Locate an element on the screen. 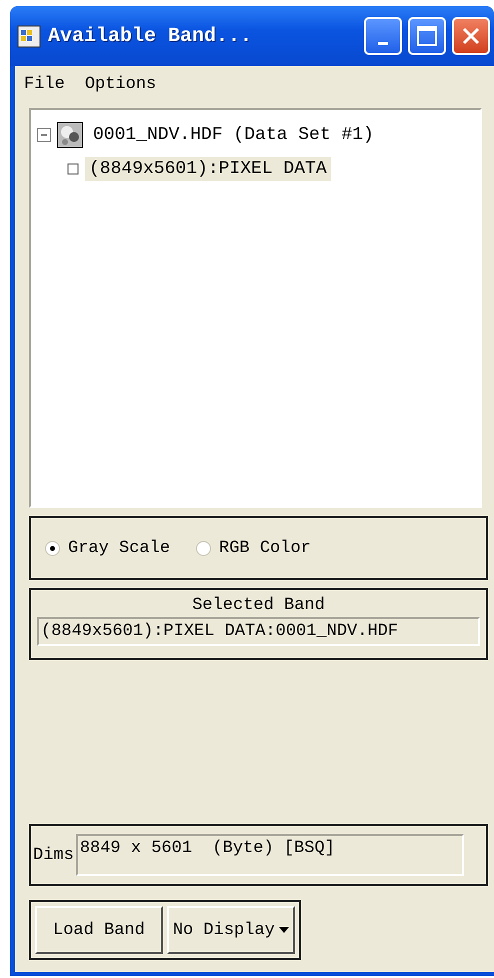 The width and height of the screenshot is (494, 978). load-band-button: Load Band is located at coordinates (99, 930).